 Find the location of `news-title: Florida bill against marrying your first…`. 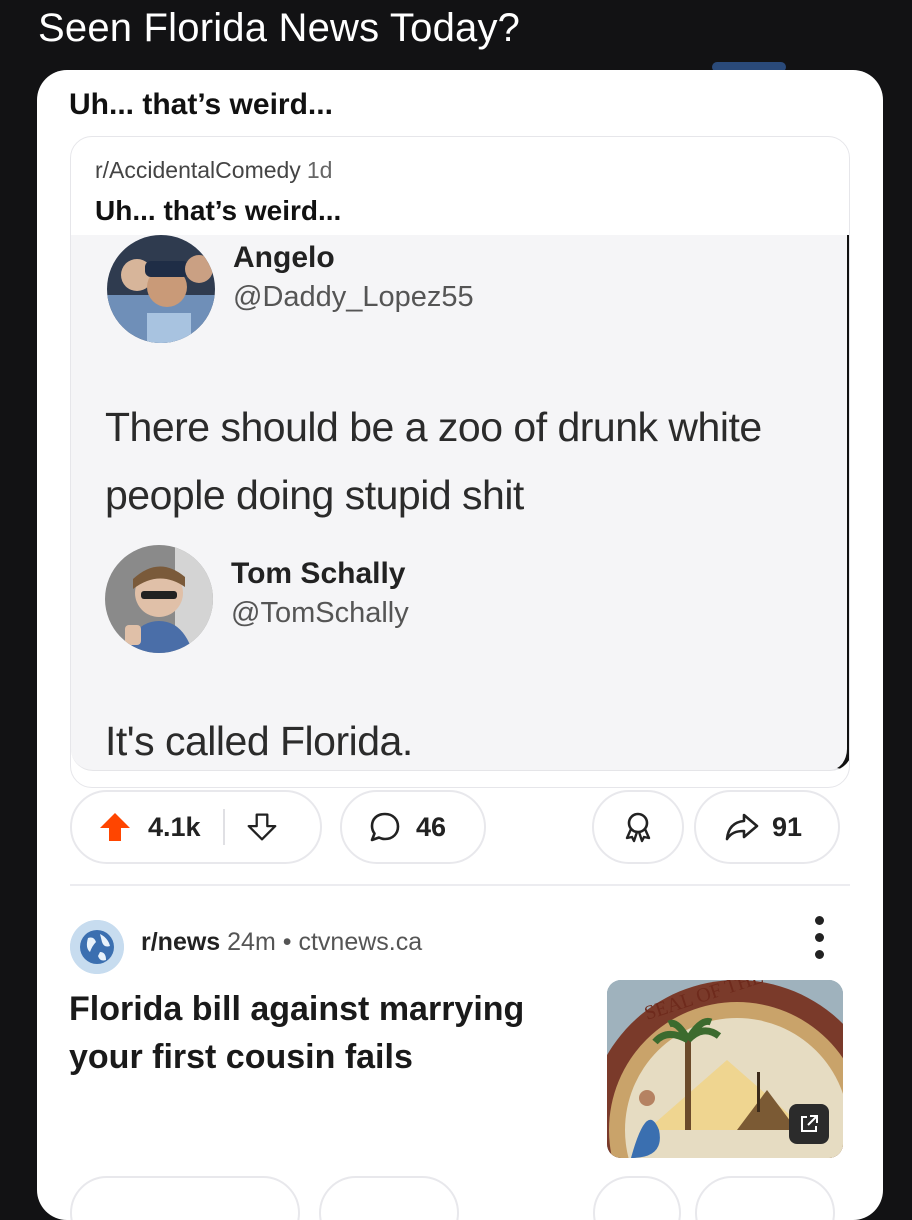

news-title: Florida bill against marrying your first… is located at coordinates (319, 1033).